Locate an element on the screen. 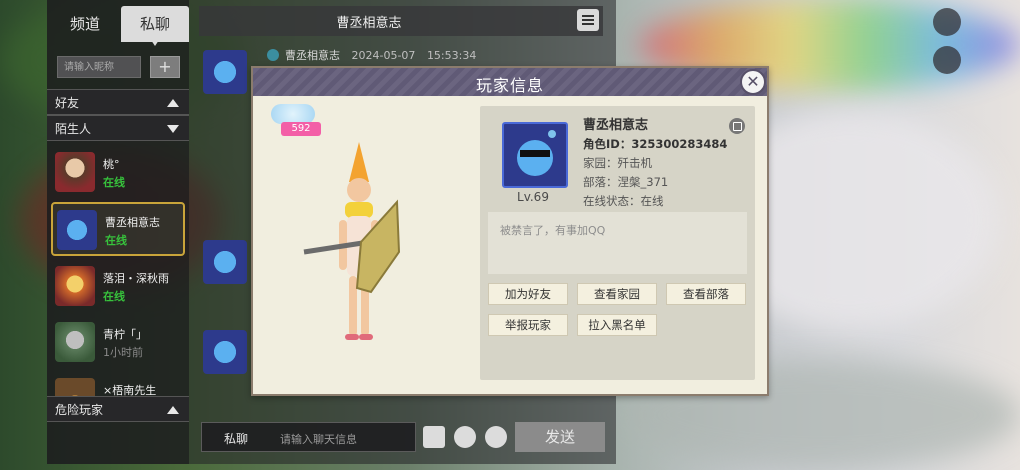 The width and height of the screenshot is (1020, 470). chat-header: 曹丞相意志 is located at coordinates (401, 21).